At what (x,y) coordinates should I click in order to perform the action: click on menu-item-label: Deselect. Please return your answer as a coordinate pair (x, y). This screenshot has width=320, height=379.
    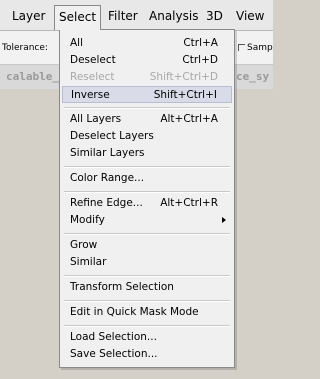
    Looking at the image, I should click on (93, 60).